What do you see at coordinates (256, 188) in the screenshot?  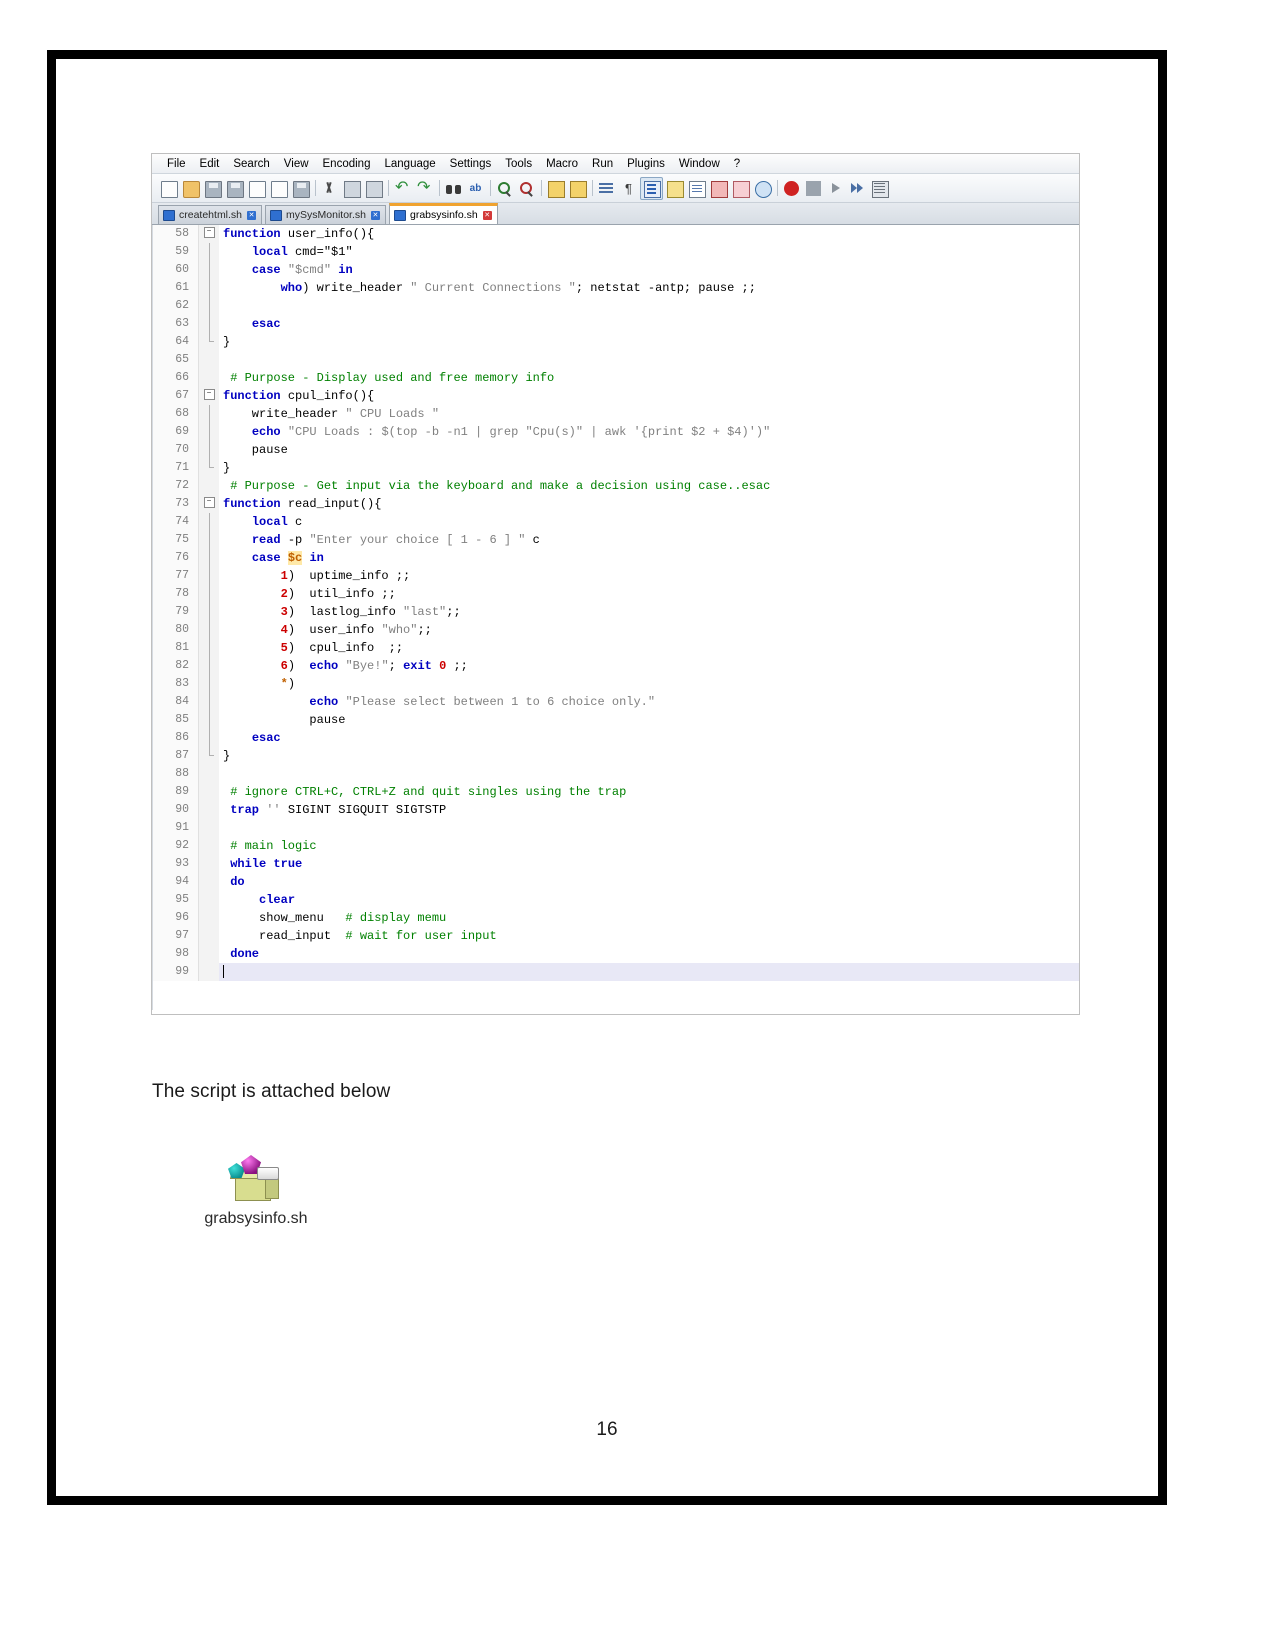 I see `close-file-icon` at bounding box center [256, 188].